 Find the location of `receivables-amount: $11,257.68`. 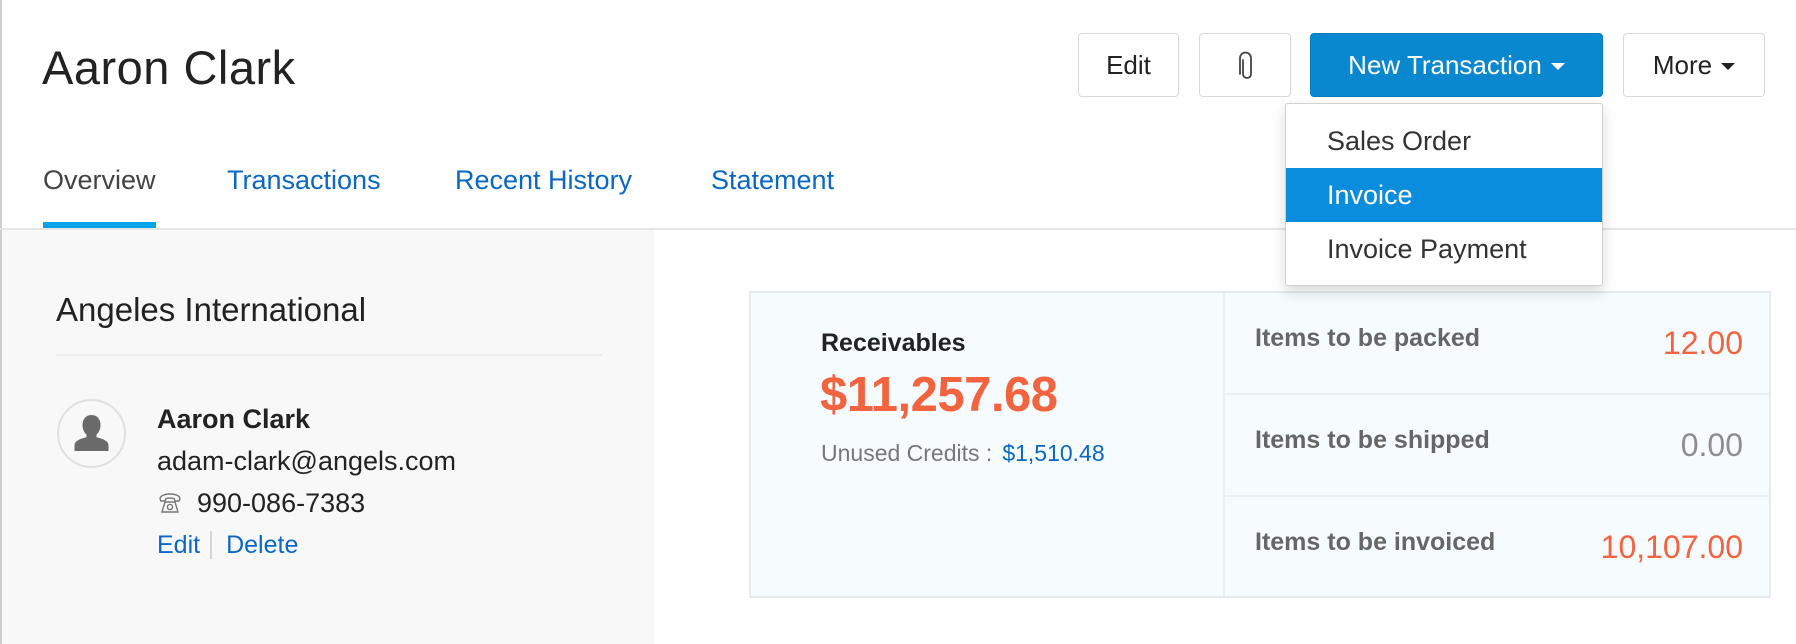

receivables-amount: $11,257.68 is located at coordinates (939, 395).